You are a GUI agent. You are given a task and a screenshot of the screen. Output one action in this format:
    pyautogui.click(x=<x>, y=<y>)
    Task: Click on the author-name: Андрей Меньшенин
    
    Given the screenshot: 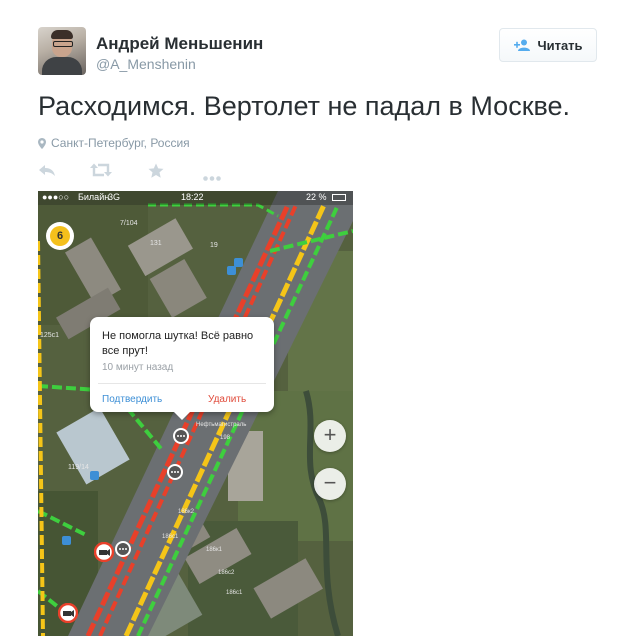 What is the action you would take?
    pyautogui.click(x=179, y=44)
    